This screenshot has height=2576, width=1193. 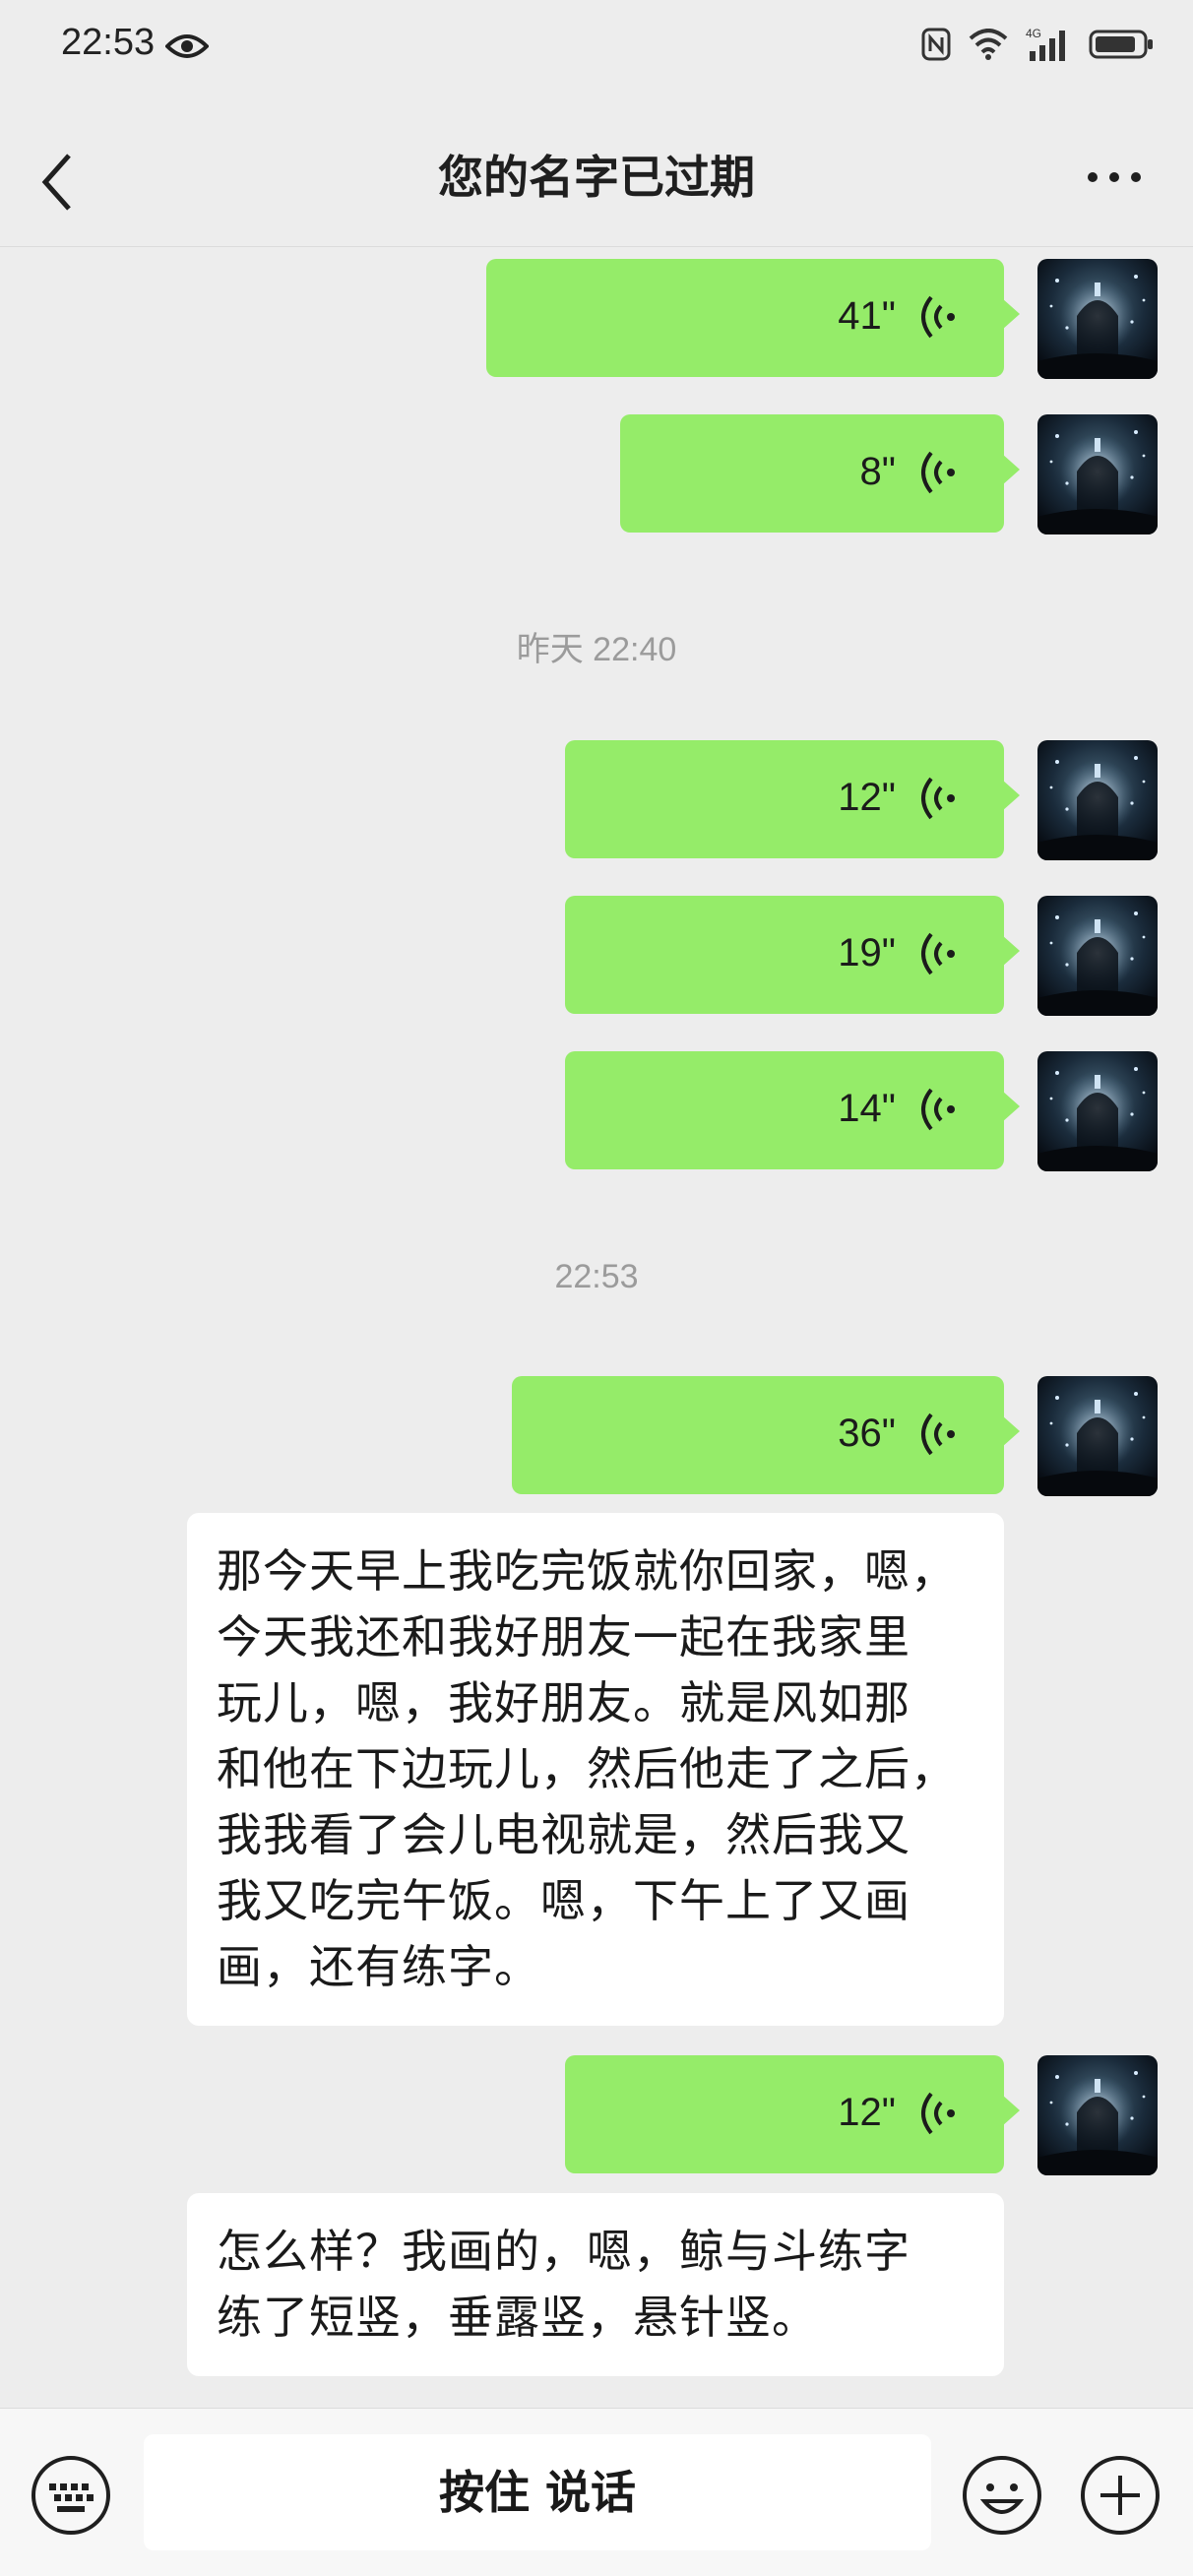 What do you see at coordinates (1120, 2495) in the screenshot?
I see `plus-icon` at bounding box center [1120, 2495].